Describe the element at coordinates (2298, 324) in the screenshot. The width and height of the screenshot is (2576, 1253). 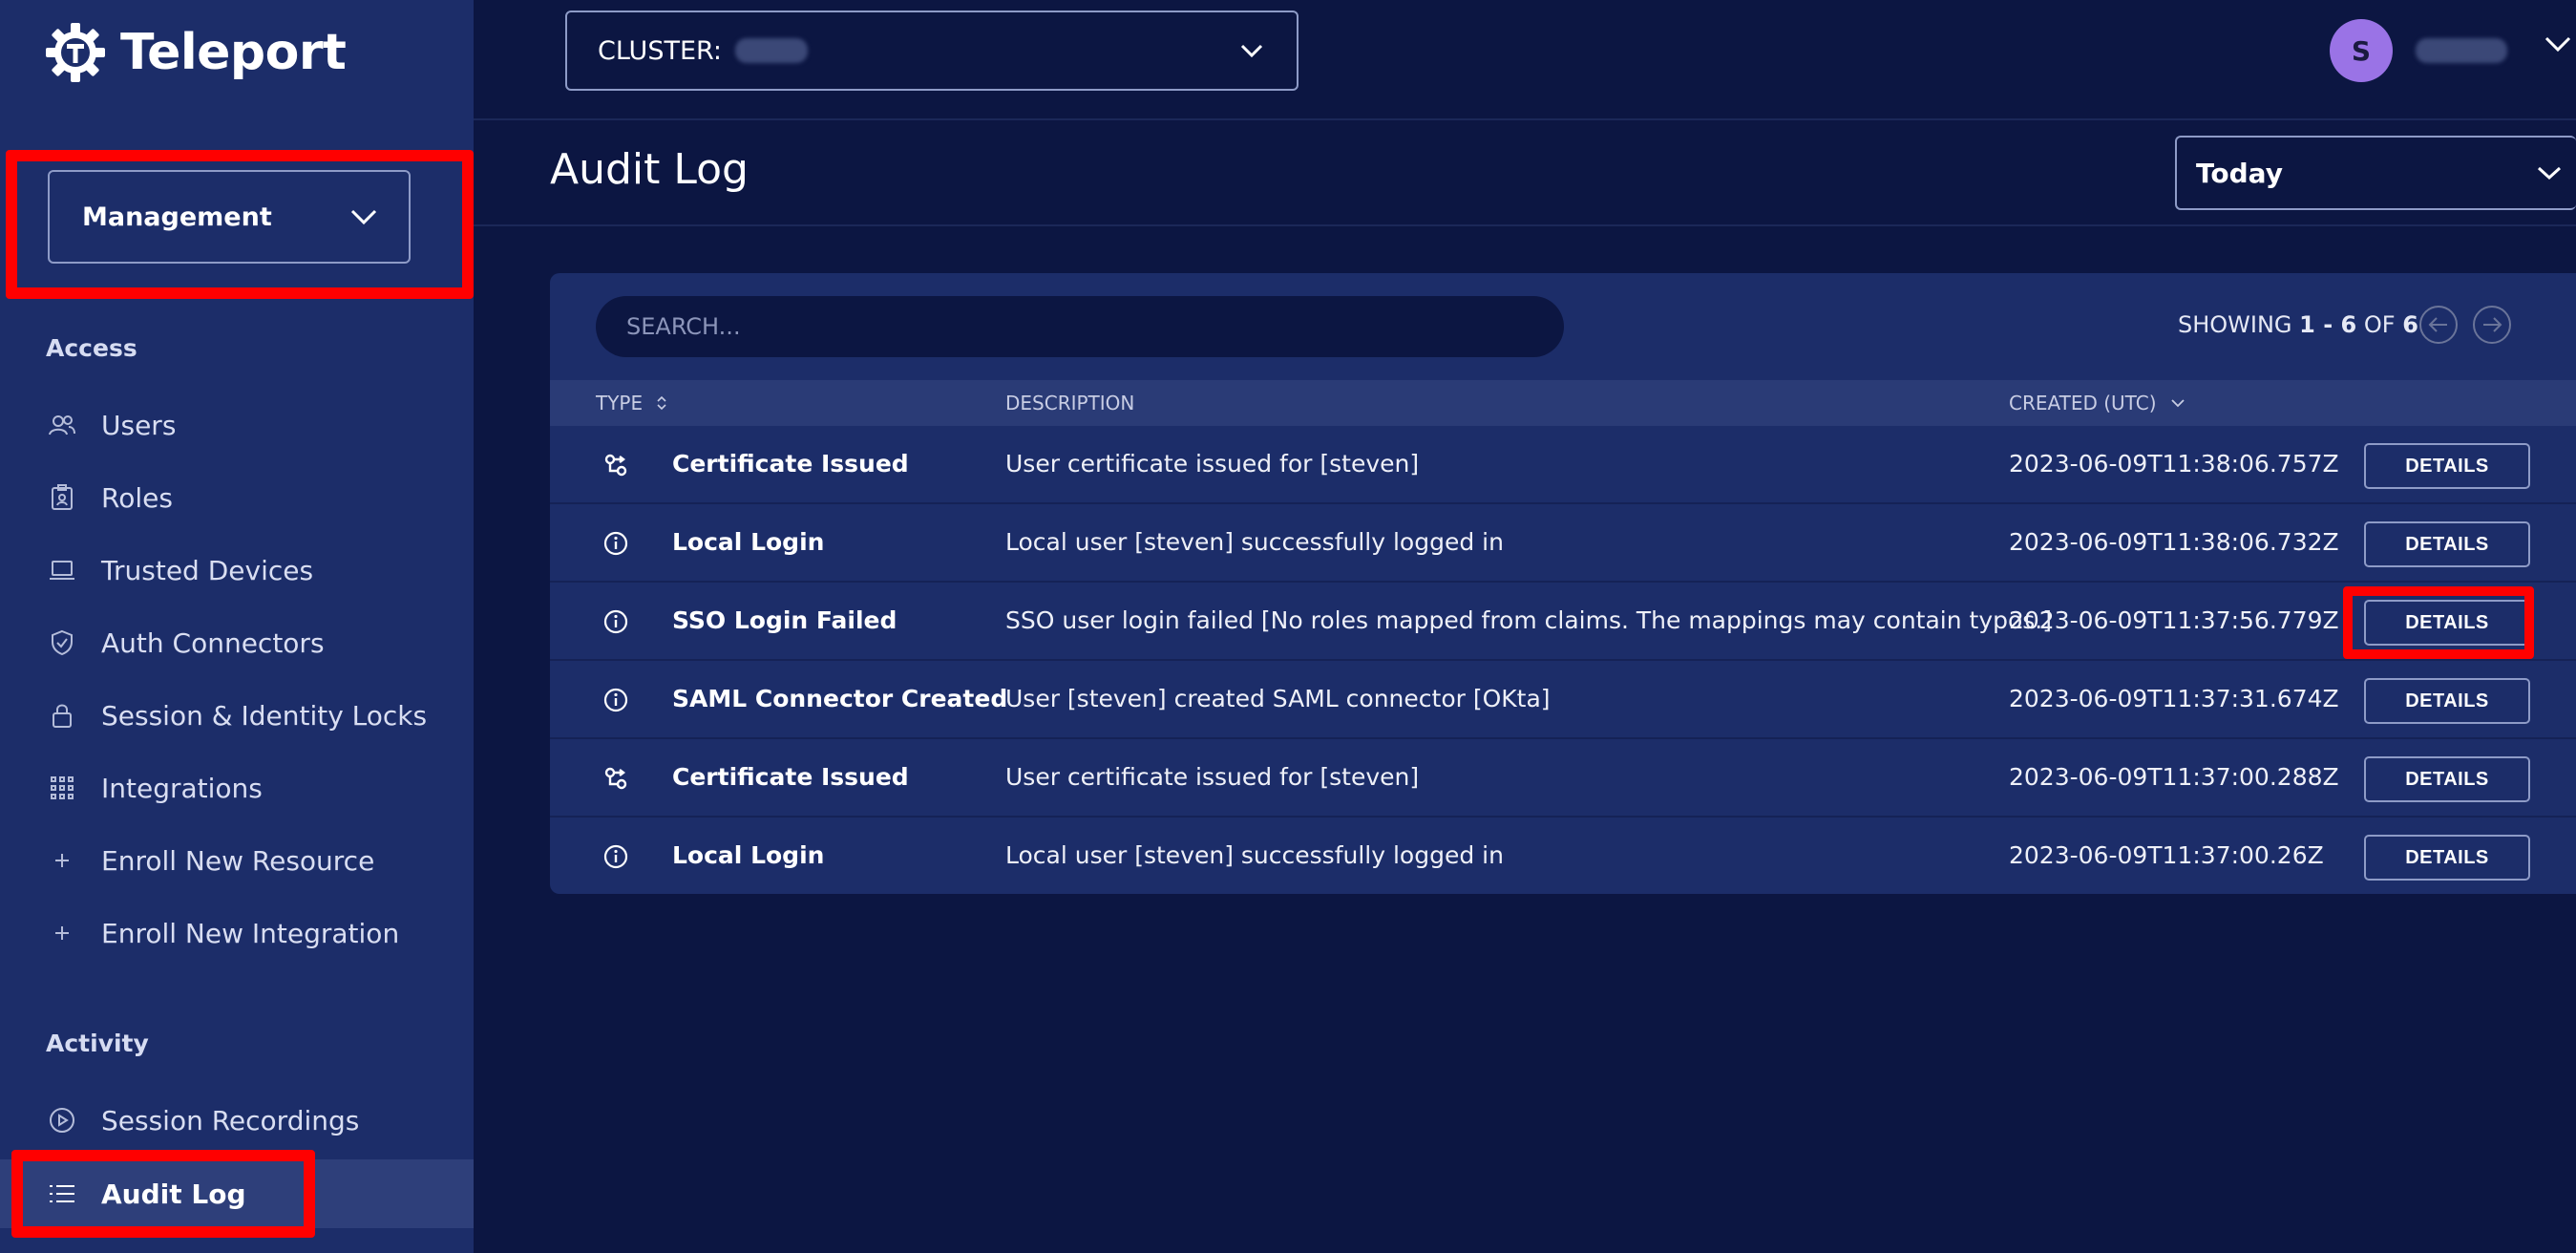
I see `pagination-summary: SHOWING 1 - 6 OF 6` at that location.